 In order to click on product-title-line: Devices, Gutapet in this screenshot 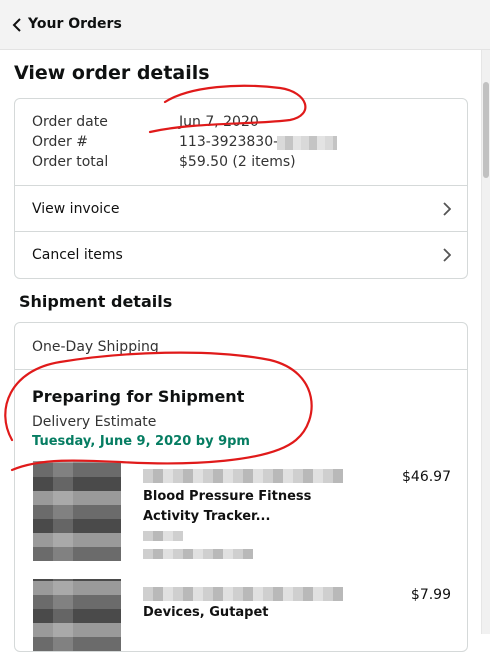, I will do `click(206, 612)`.